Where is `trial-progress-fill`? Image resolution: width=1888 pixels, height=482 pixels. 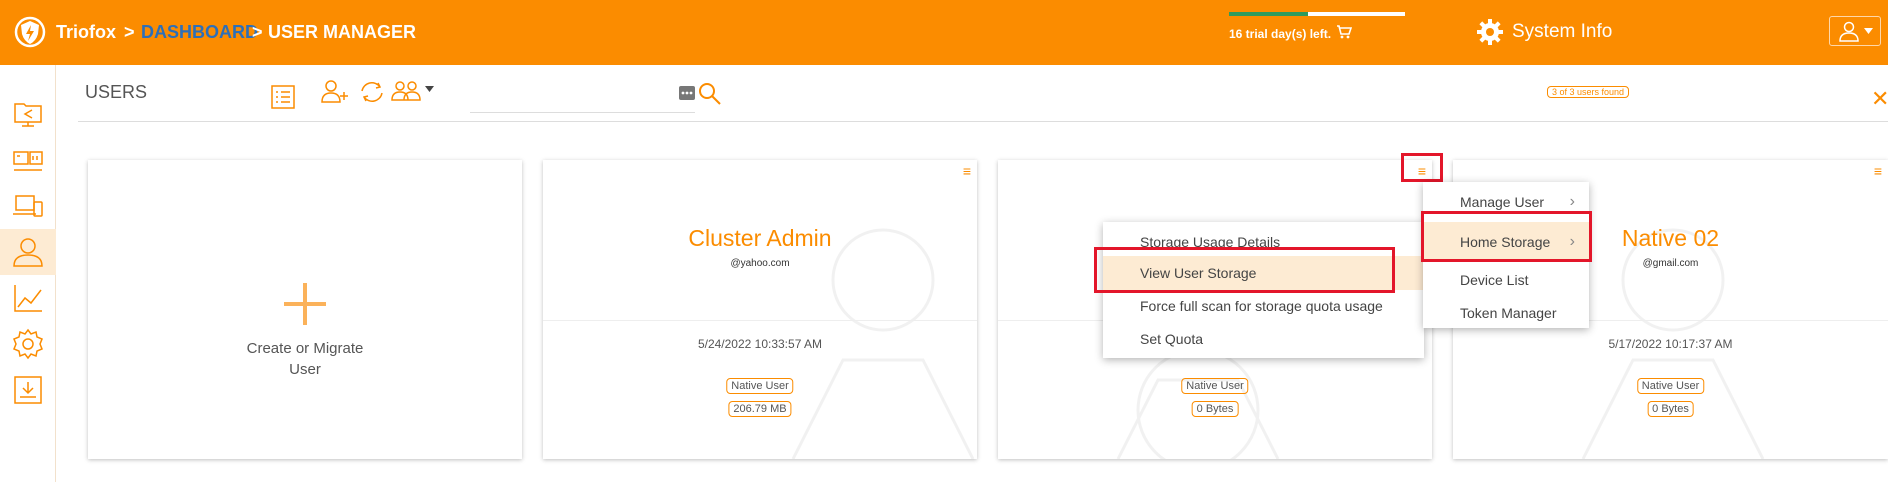
trial-progress-fill is located at coordinates (1269, 14).